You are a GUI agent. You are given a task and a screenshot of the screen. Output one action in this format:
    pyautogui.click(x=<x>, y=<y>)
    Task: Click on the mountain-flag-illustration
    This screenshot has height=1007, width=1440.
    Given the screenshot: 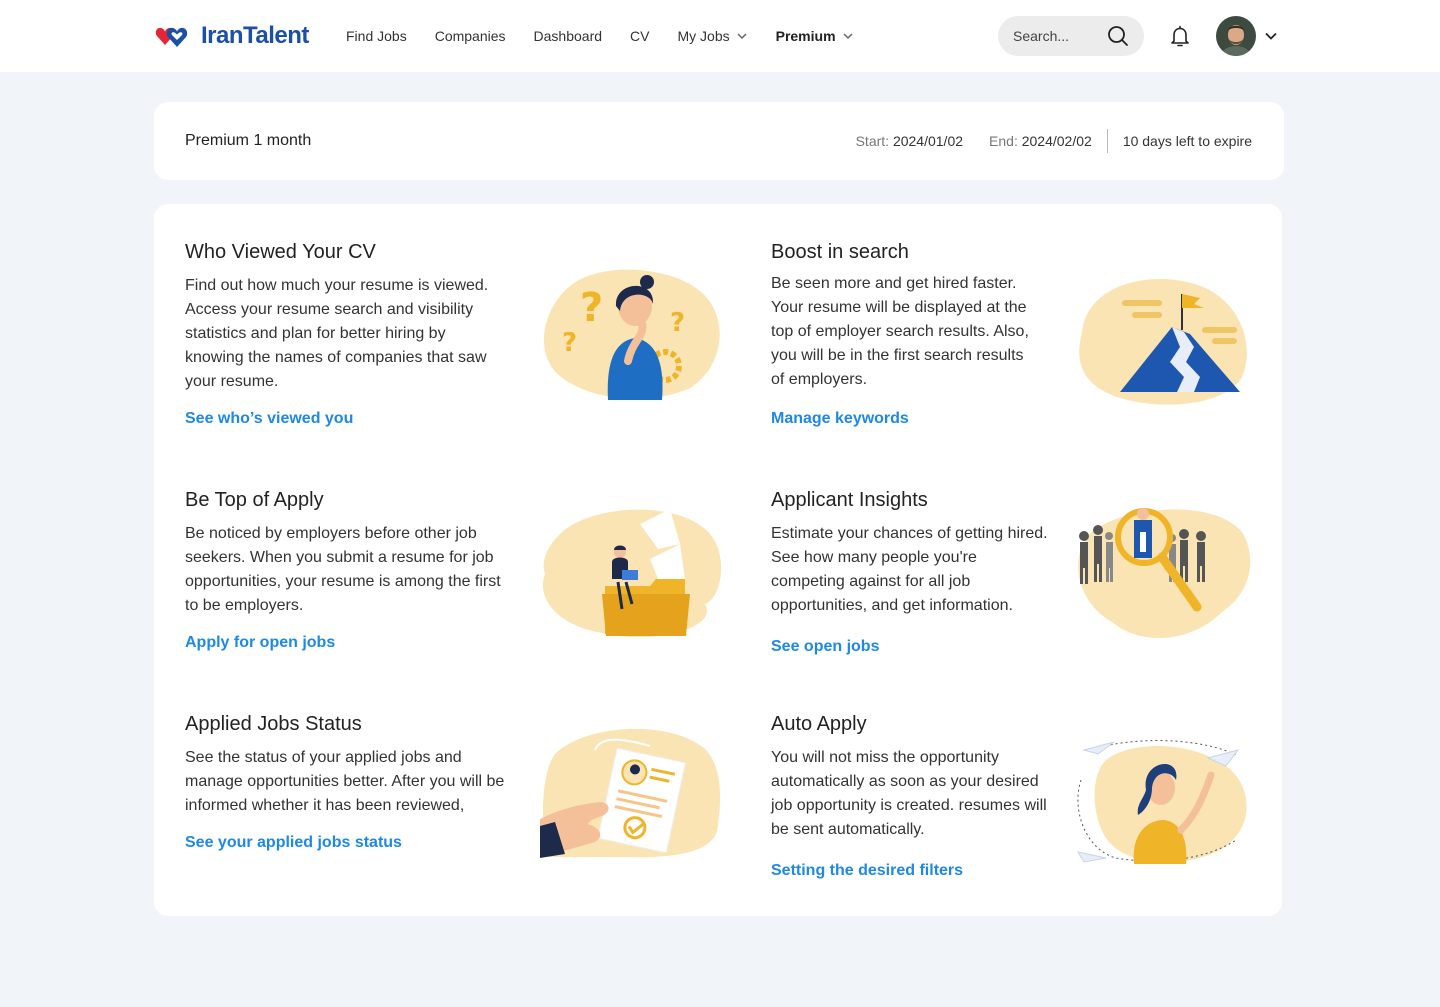 What is the action you would take?
    pyautogui.click(x=1163, y=342)
    